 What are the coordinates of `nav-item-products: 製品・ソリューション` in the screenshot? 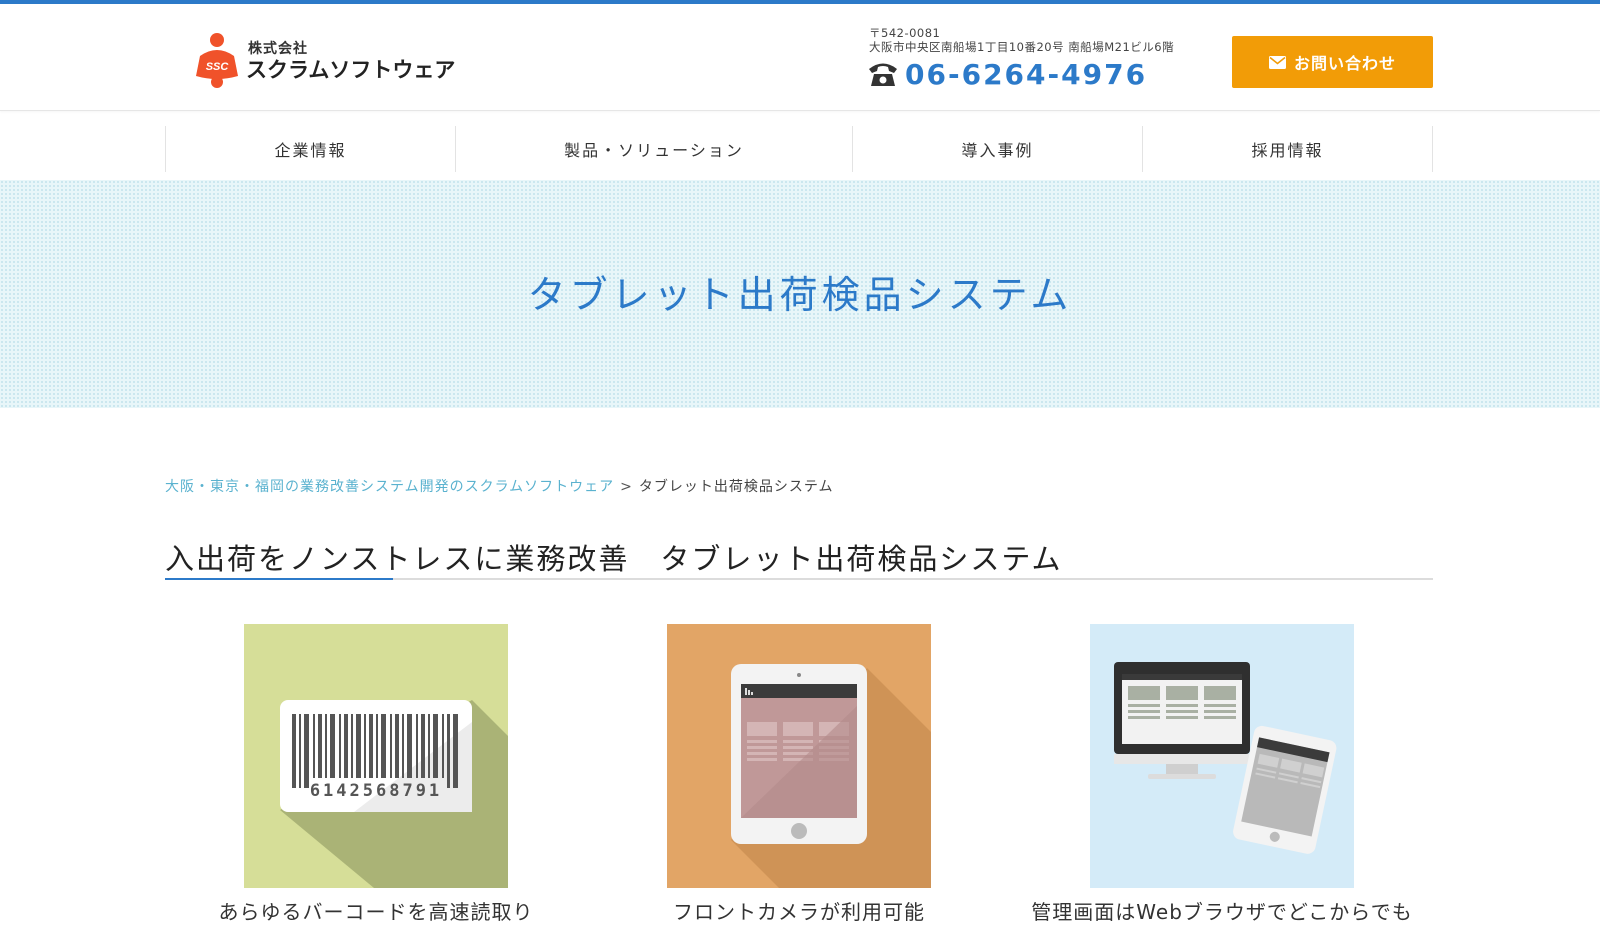 It's located at (653, 149).